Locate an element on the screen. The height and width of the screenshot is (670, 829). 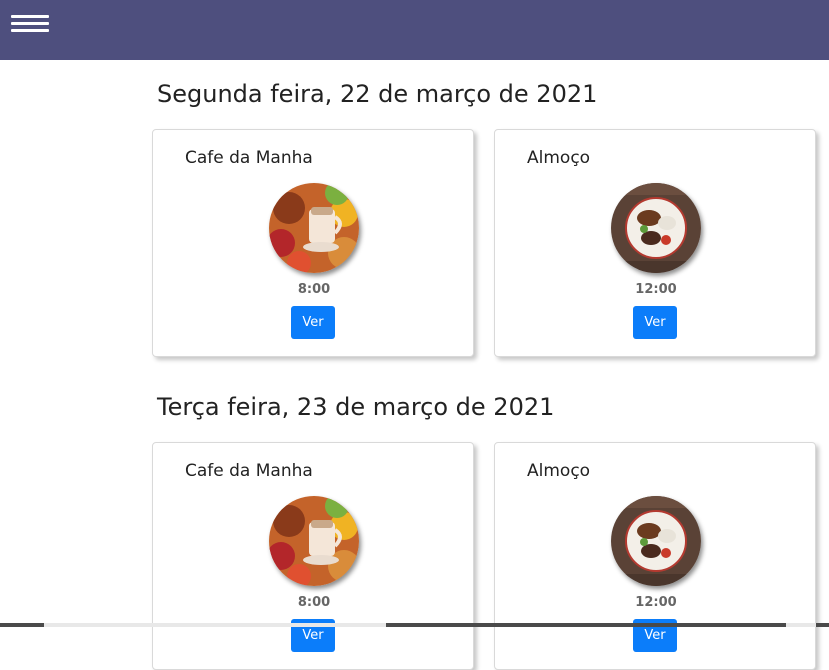
day-title: Segunda feira, 22 de março de 2021 is located at coordinates (377, 94).